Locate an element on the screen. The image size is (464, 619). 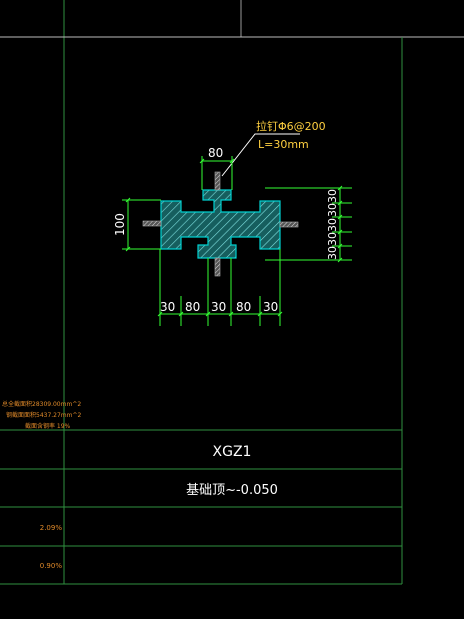
table-elevation: 基础顶~-0.050 is located at coordinates (232, 490).